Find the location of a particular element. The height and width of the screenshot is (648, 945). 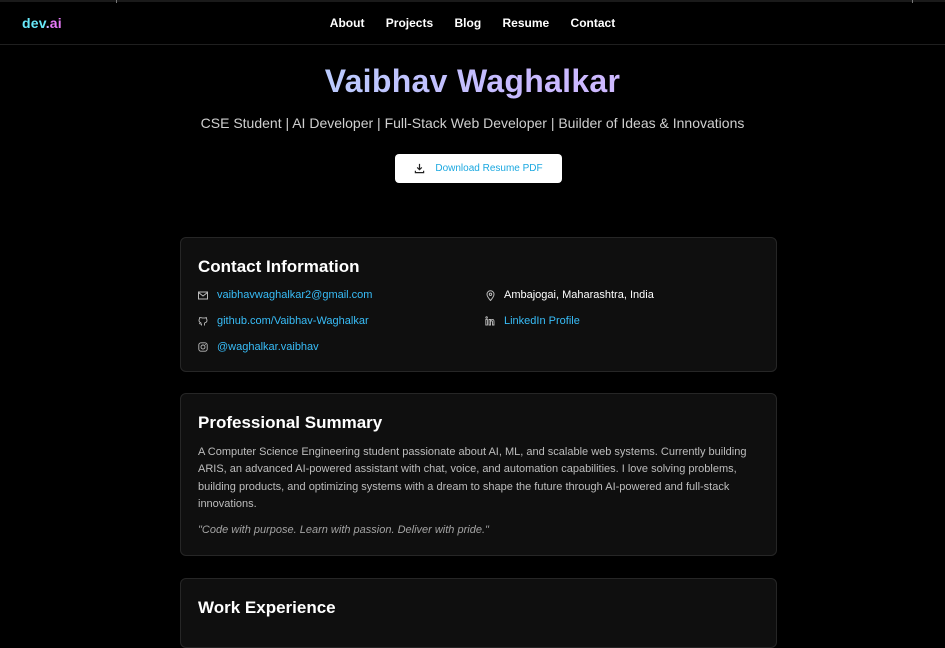

instagram-icon is located at coordinates (203, 347).